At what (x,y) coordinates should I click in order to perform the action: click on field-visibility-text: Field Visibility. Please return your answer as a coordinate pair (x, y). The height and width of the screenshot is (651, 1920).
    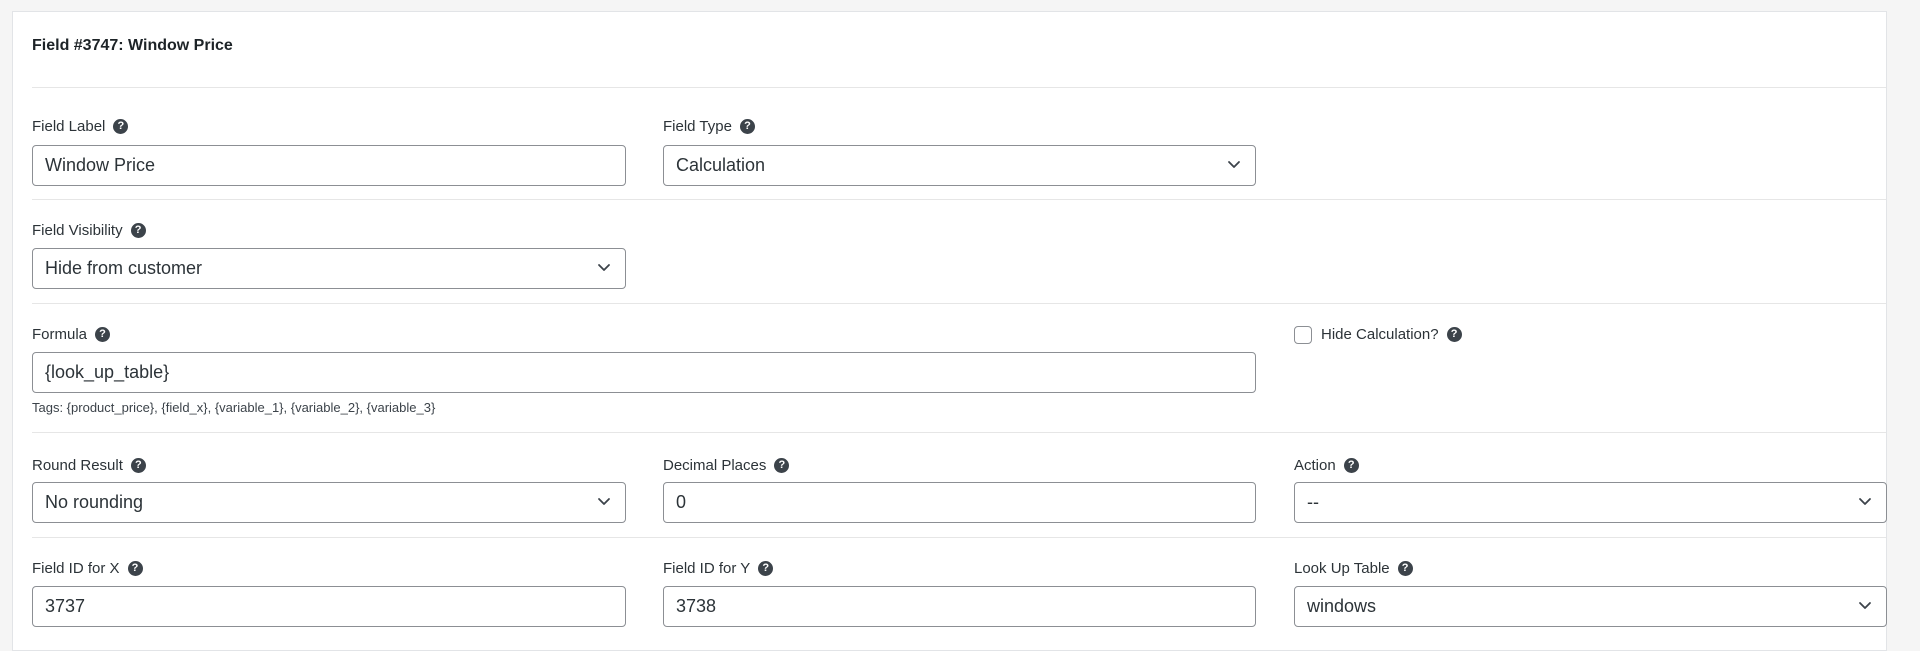
    Looking at the image, I should click on (77, 230).